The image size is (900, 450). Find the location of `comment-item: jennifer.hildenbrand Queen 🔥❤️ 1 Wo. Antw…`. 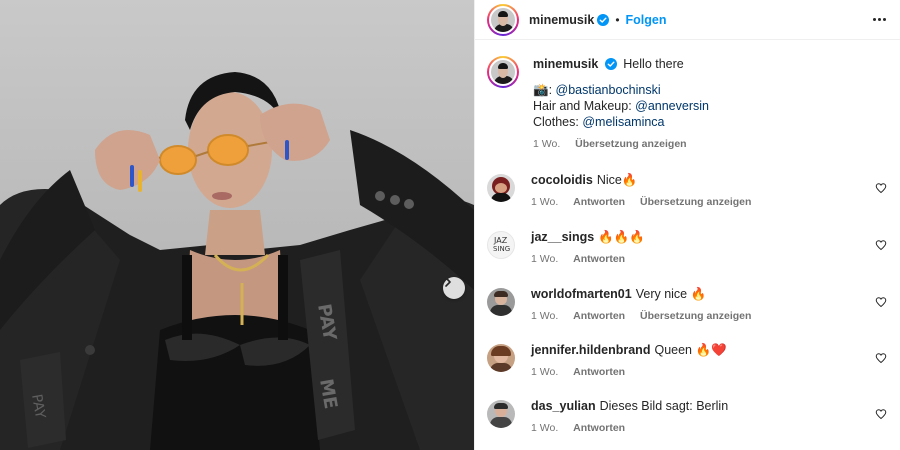

comment-item: jennifer.hildenbrand Queen 🔥❤️ 1 Wo. Antw… is located at coordinates (687, 368).